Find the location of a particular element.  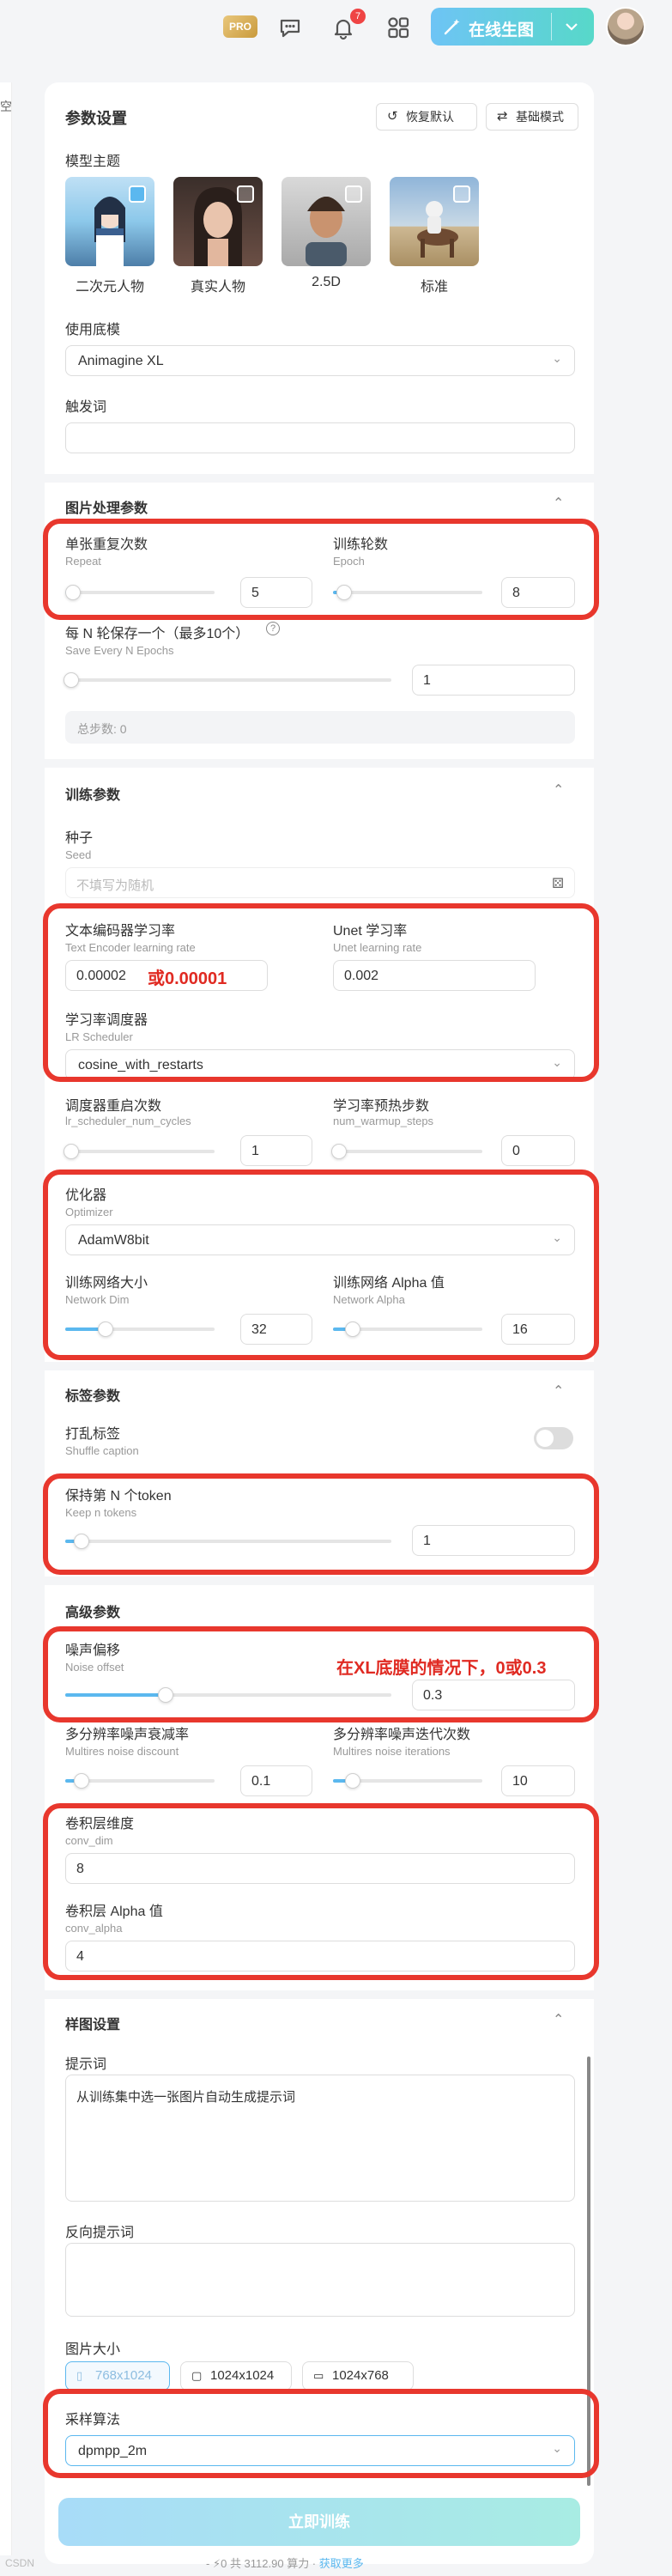

theme-checkbox-standard is located at coordinates (461, 194).